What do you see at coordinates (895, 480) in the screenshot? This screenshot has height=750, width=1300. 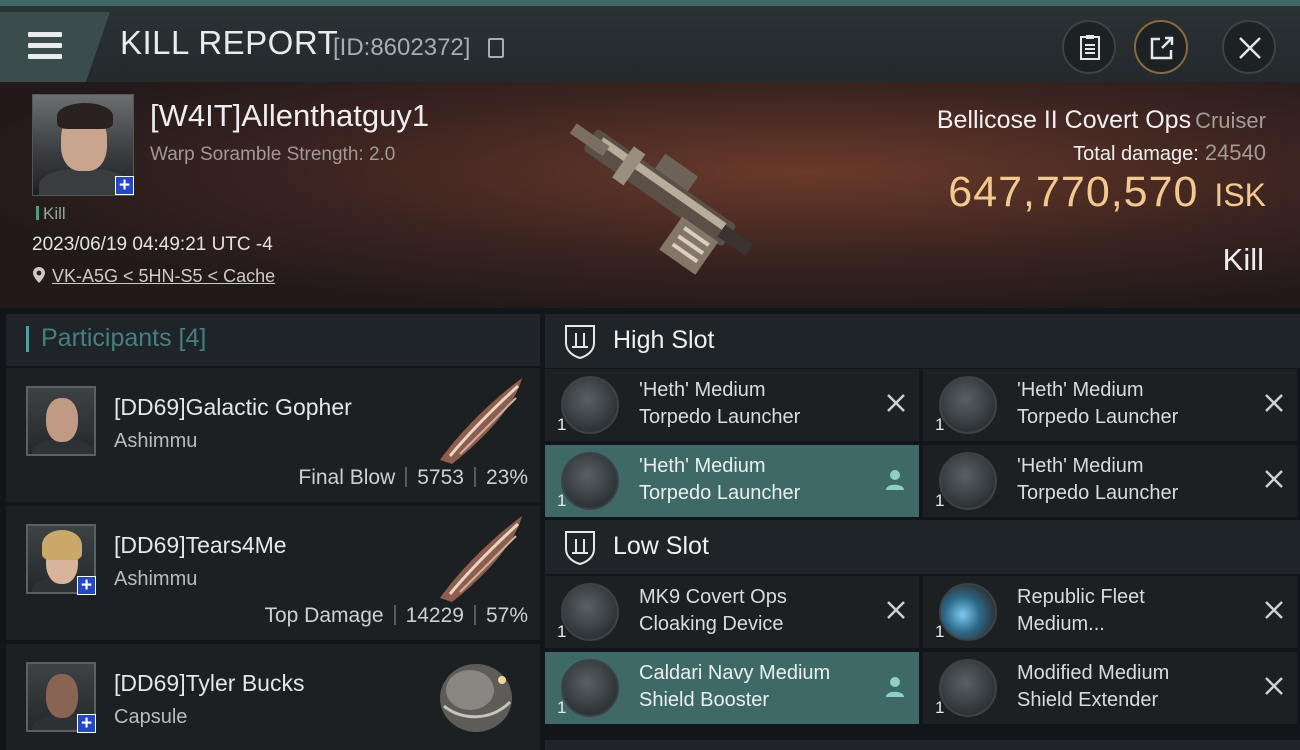 I see `dropped-icon` at bounding box center [895, 480].